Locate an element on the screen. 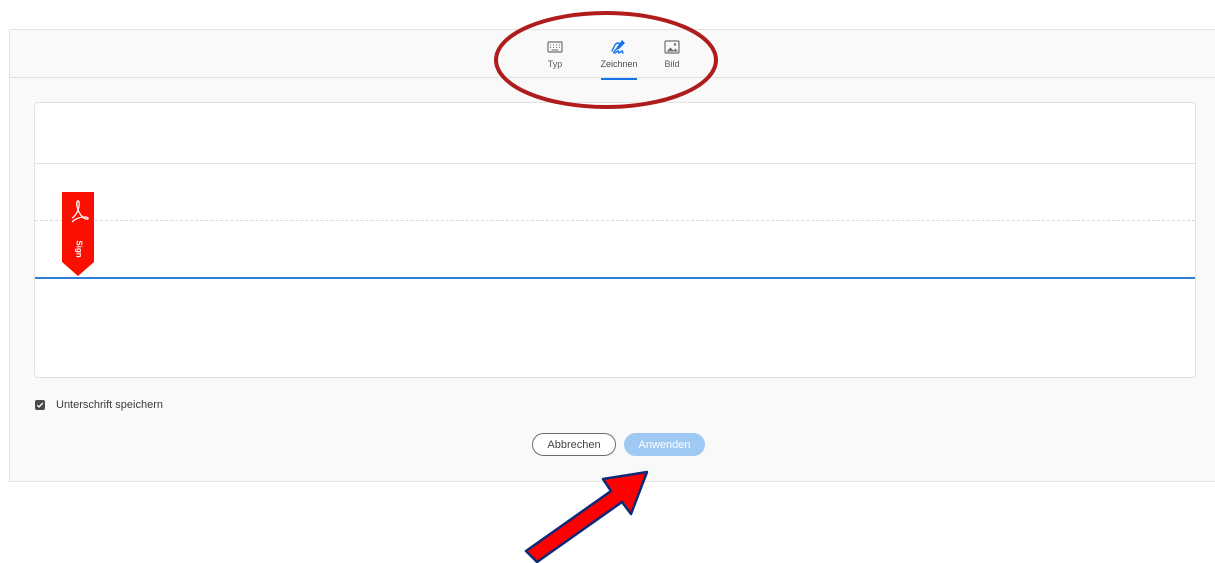 This screenshot has width=1215, height=563. top-divider is located at coordinates (615, 163).